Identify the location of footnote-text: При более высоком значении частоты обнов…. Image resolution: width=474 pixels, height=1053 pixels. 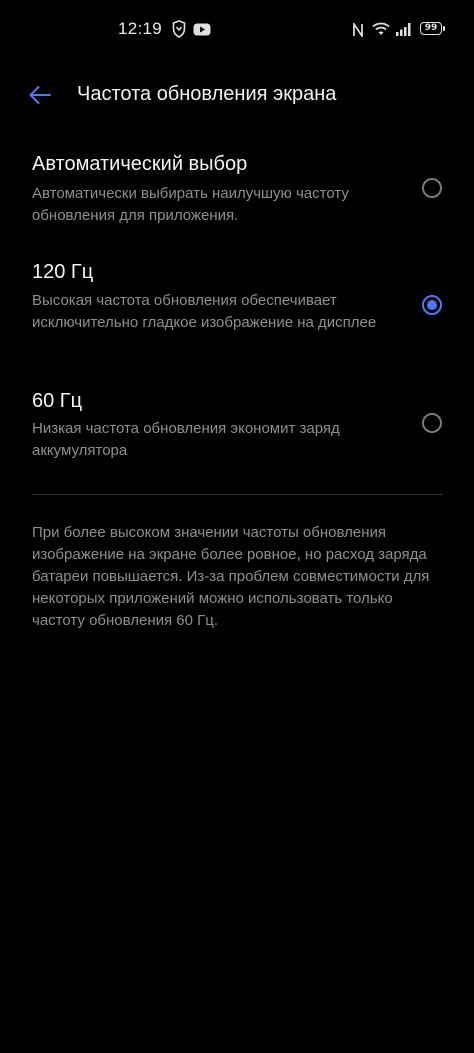
(231, 576).